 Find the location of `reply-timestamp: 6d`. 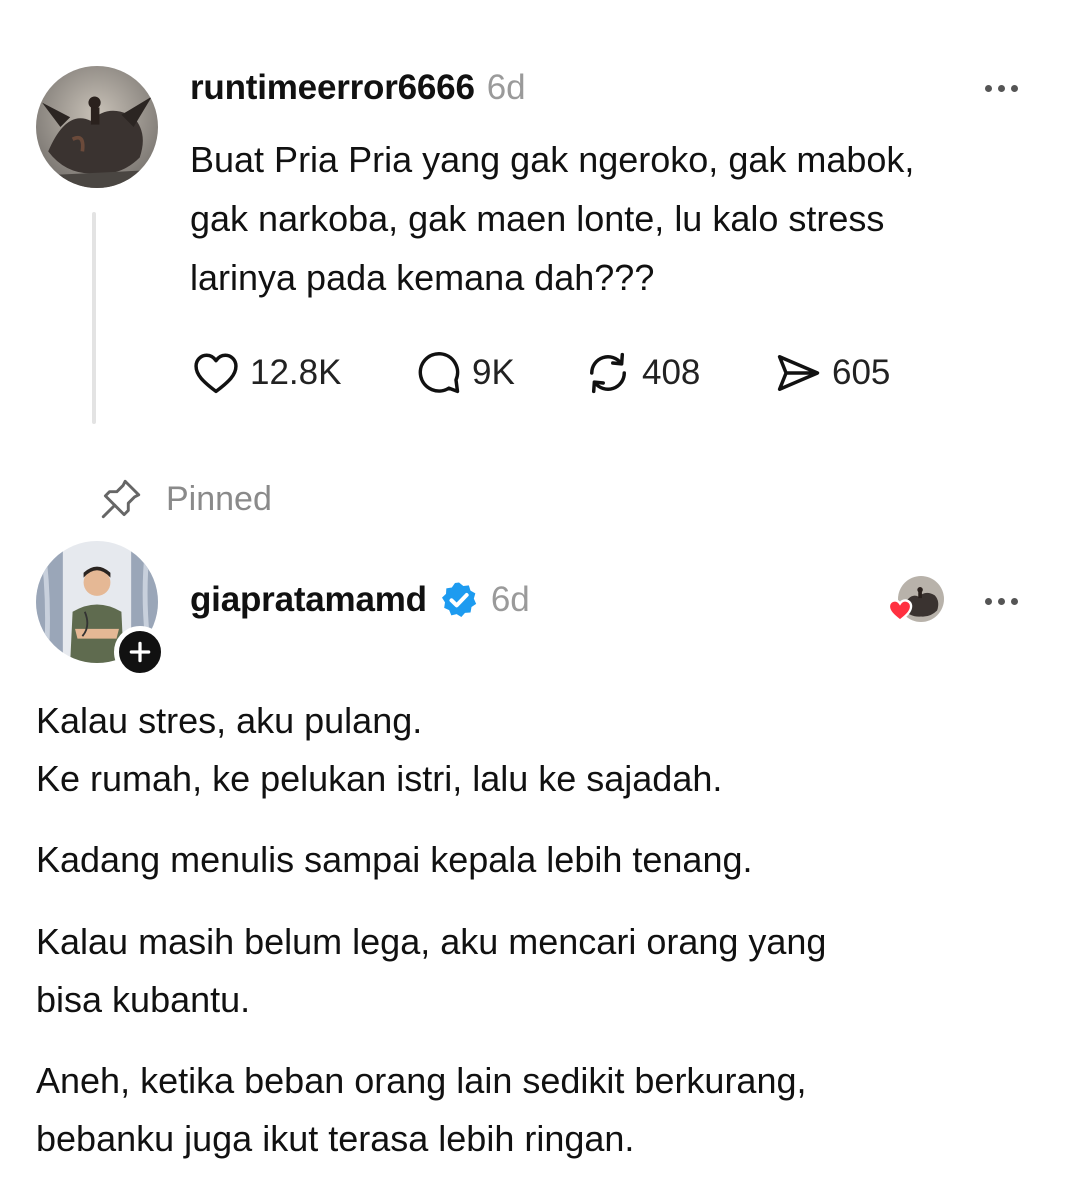

reply-timestamp: 6d is located at coordinates (510, 599).